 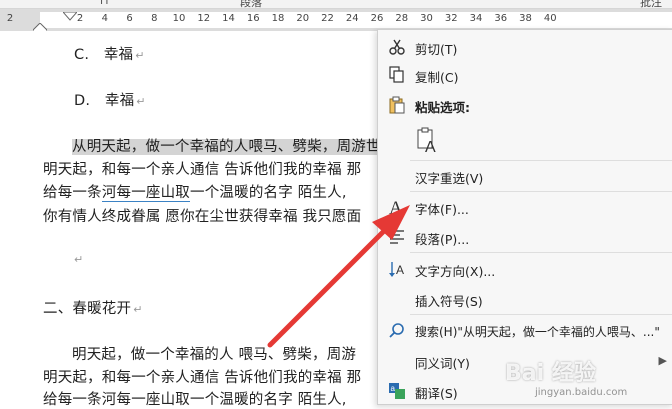 I want to click on ruler-number: 12, so click(x=204, y=18).